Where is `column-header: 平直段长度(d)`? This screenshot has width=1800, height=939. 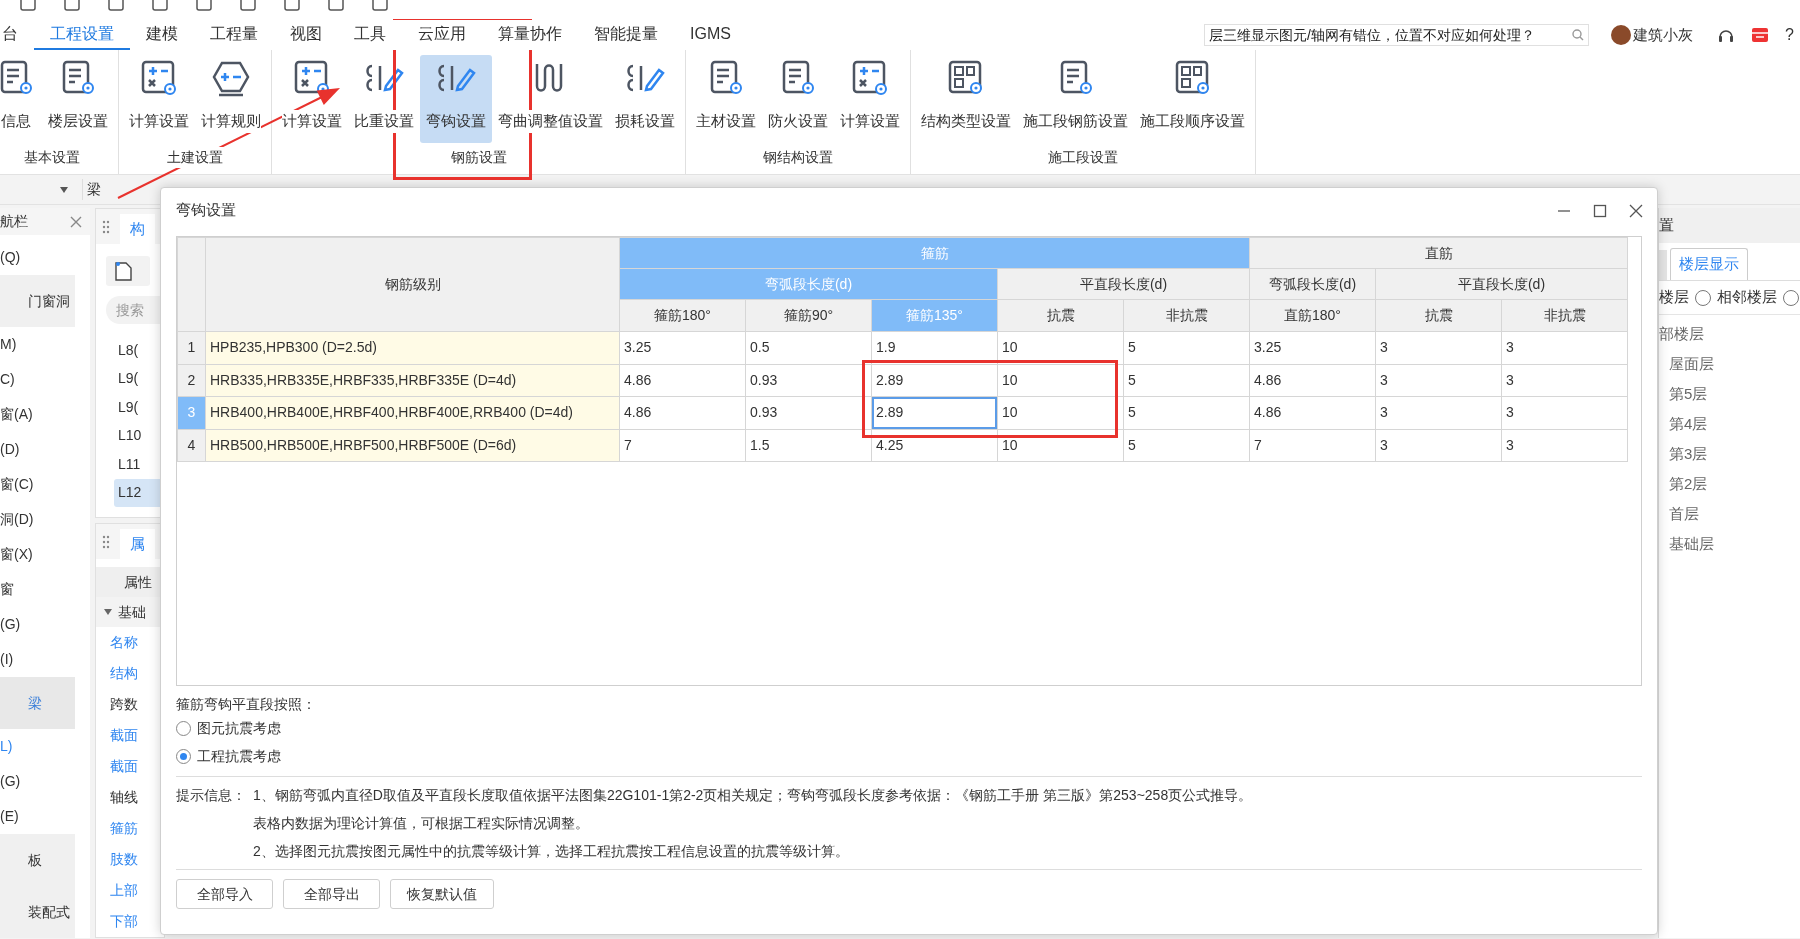 column-header: 平直段长度(d) is located at coordinates (1501, 284).